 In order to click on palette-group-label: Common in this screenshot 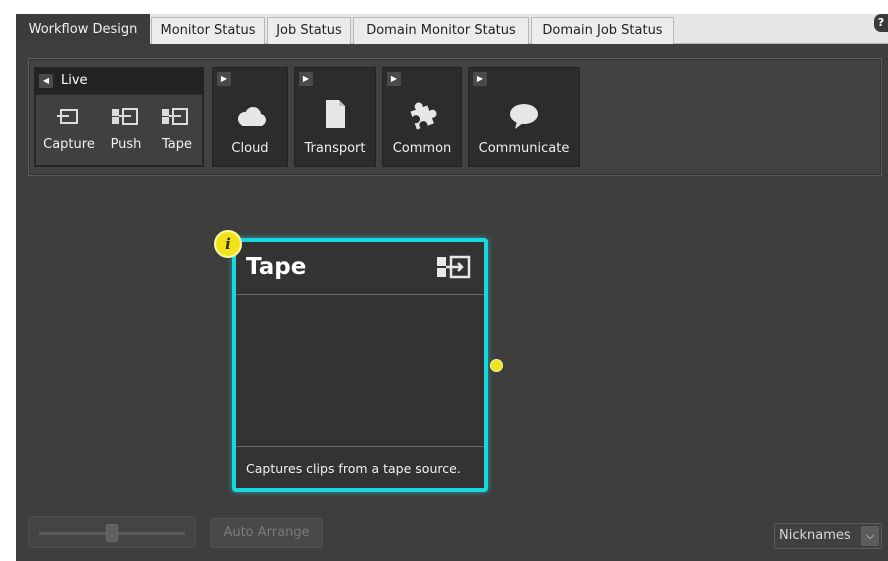, I will do `click(422, 148)`.